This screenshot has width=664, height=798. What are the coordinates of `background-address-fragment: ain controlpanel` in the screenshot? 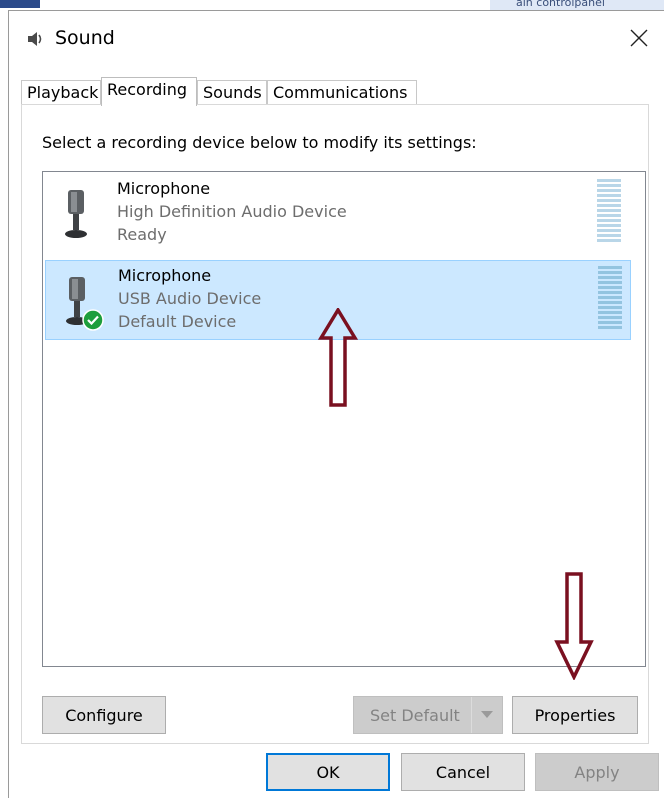 It's located at (577, 5).